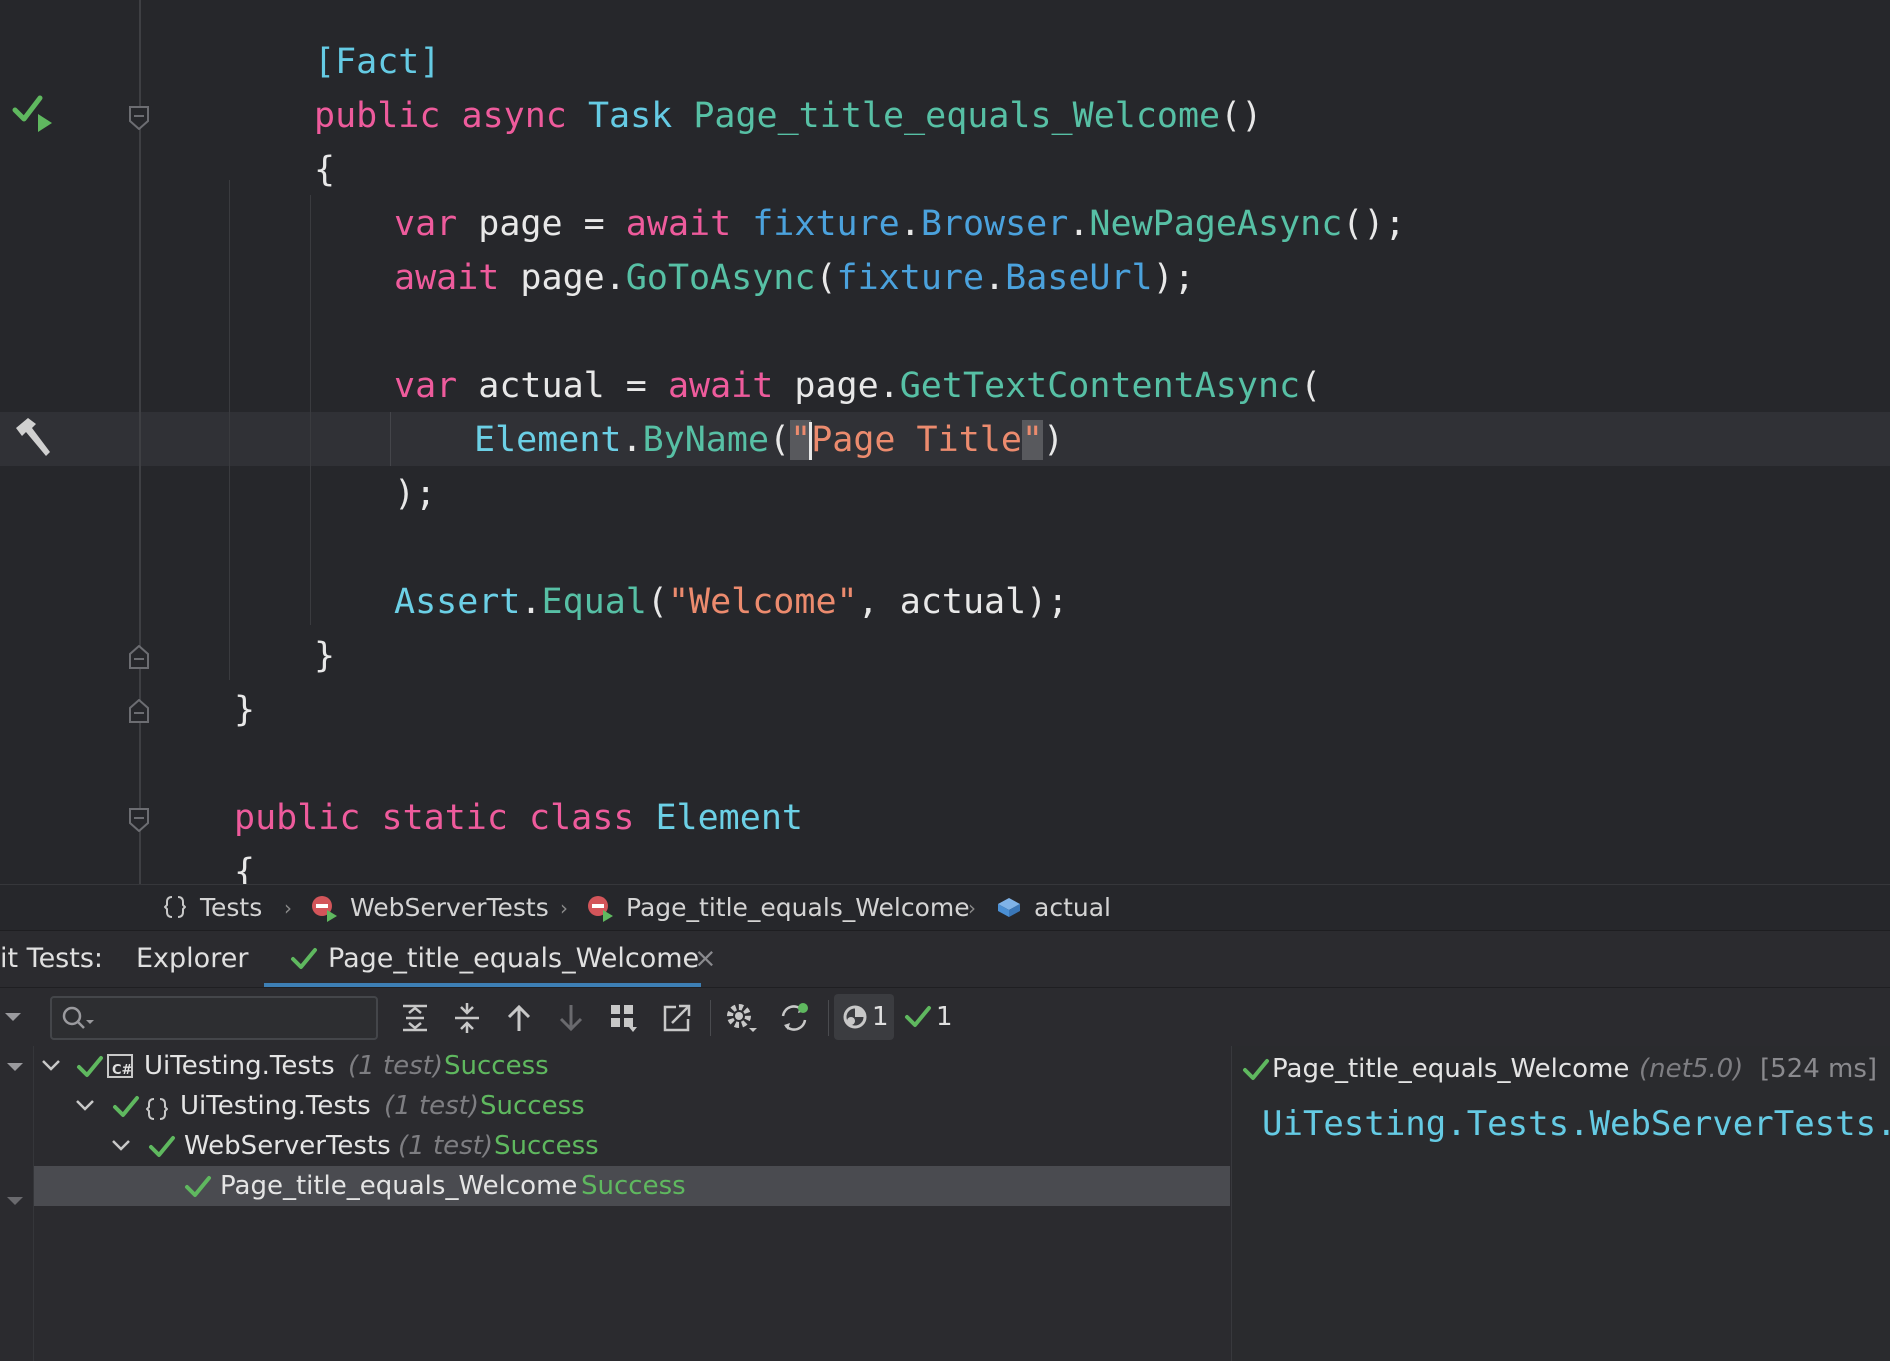  I want to click on tree-side-strip, so click(17, 1203).